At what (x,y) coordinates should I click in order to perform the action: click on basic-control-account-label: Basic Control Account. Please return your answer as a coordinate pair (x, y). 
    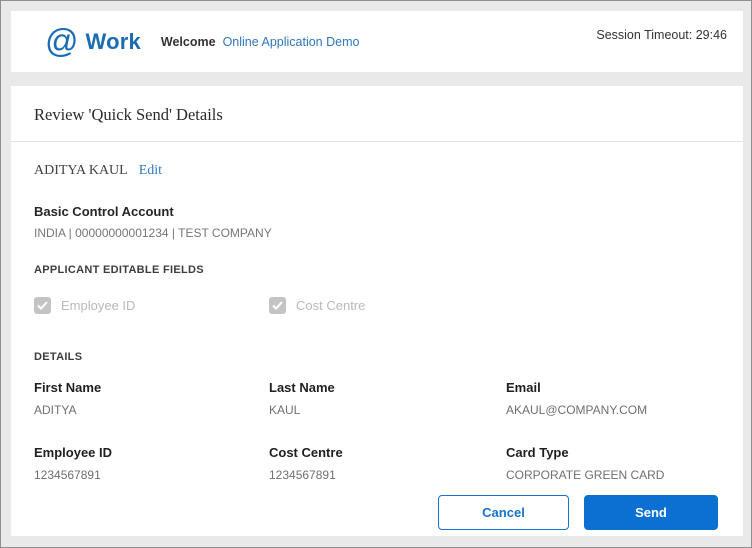
    Looking at the image, I should click on (104, 211).